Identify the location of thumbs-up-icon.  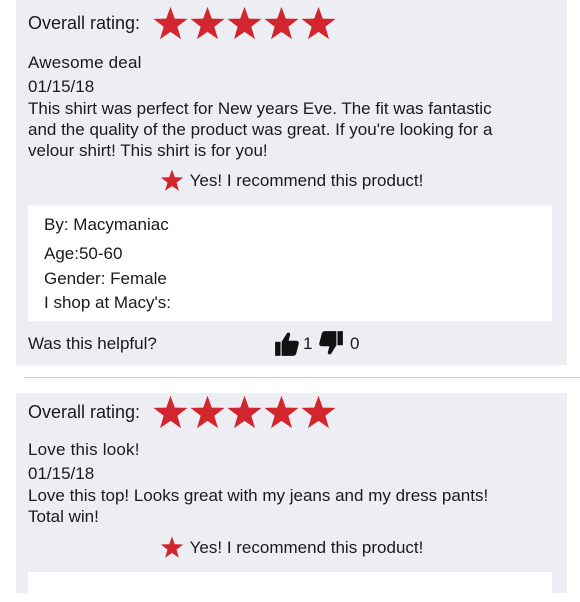
(287, 344).